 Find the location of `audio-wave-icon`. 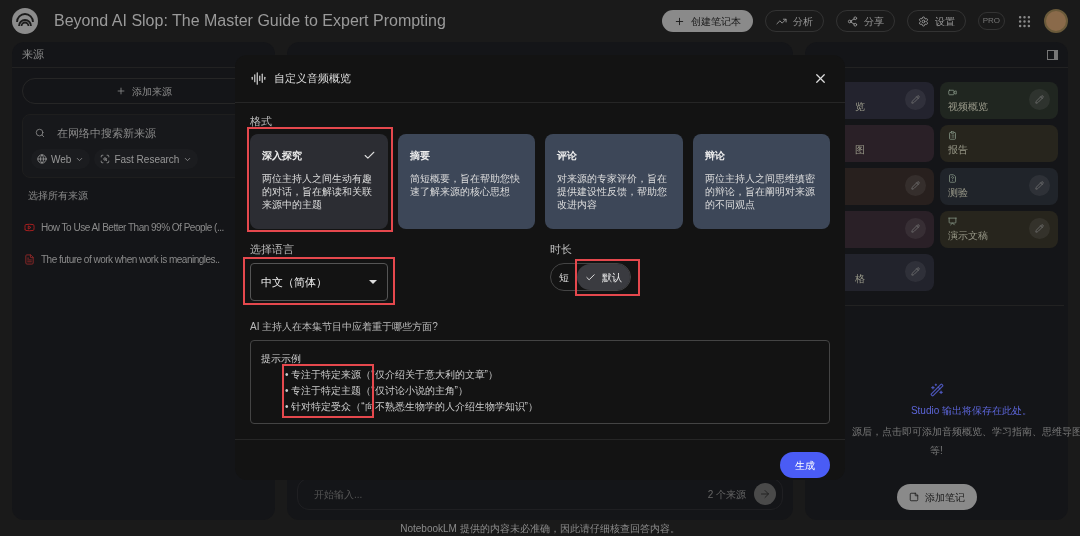

audio-wave-icon is located at coordinates (258, 78).